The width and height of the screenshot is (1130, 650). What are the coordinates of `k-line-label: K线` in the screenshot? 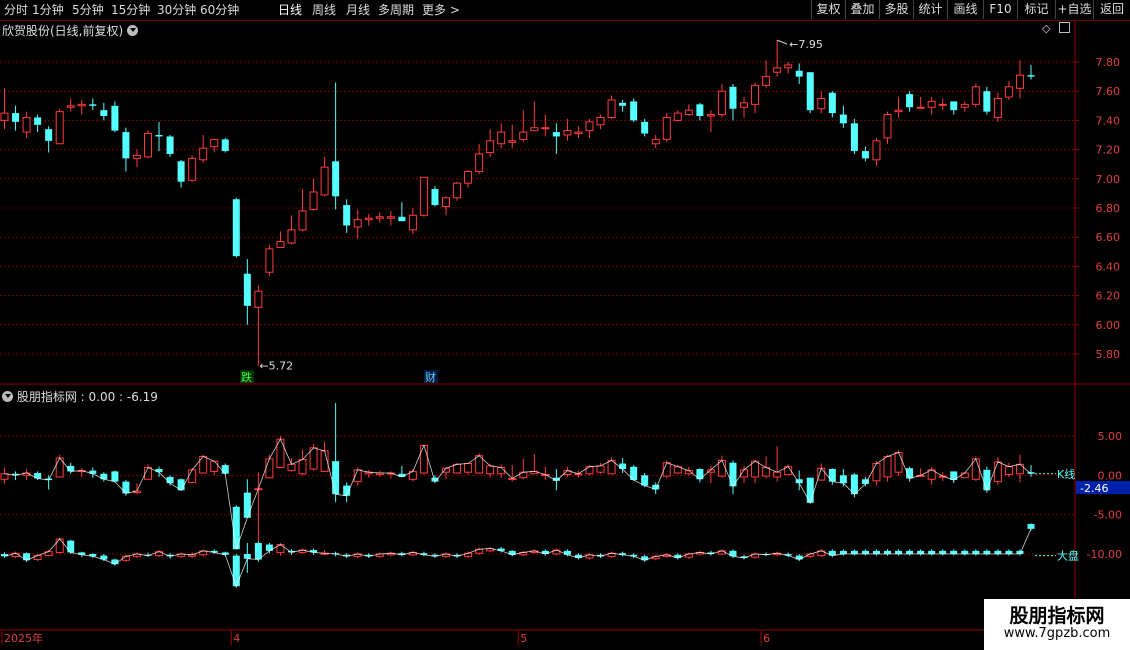 It's located at (1066, 474).